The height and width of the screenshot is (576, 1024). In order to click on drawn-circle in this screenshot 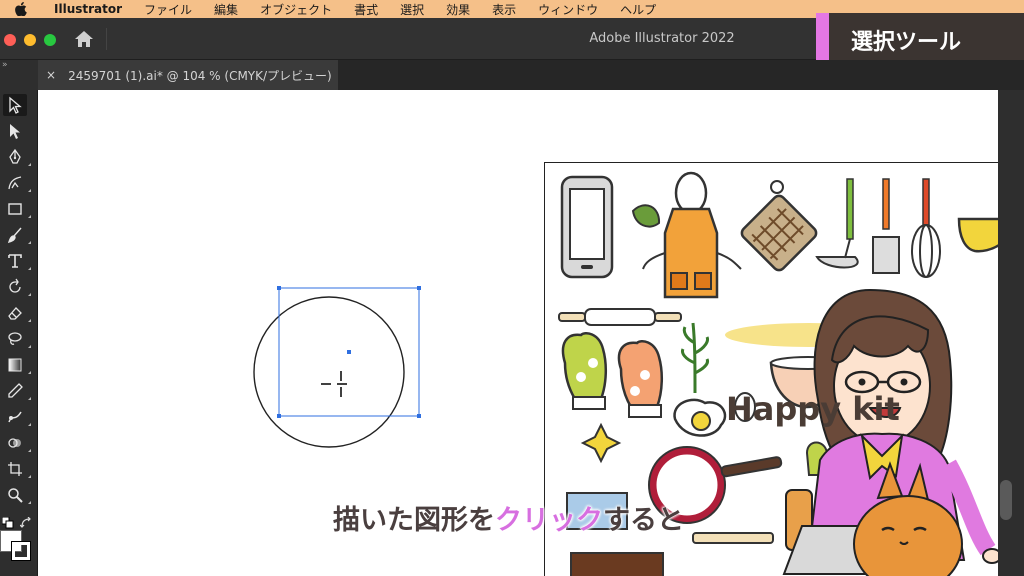, I will do `click(329, 372)`.